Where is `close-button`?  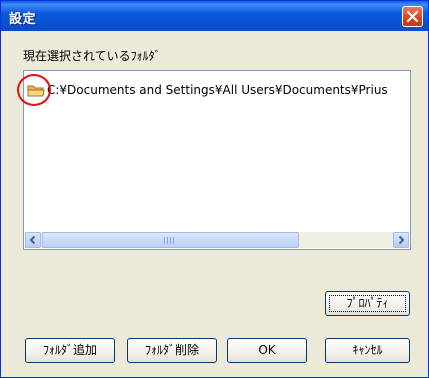
close-button is located at coordinates (412, 16).